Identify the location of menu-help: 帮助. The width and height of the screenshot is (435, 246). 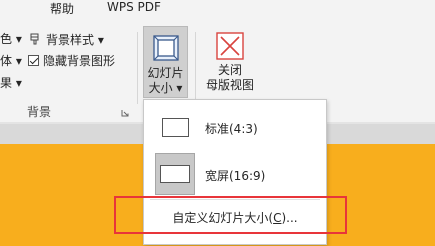
(62, 8).